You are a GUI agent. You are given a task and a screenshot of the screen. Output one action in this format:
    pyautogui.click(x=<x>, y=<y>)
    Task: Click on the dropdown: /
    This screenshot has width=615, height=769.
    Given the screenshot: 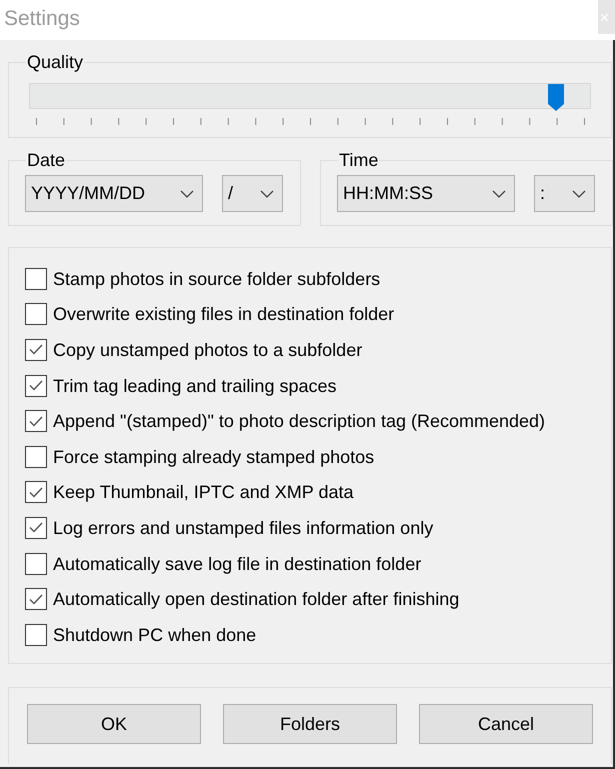 What is the action you would take?
    pyautogui.click(x=252, y=193)
    